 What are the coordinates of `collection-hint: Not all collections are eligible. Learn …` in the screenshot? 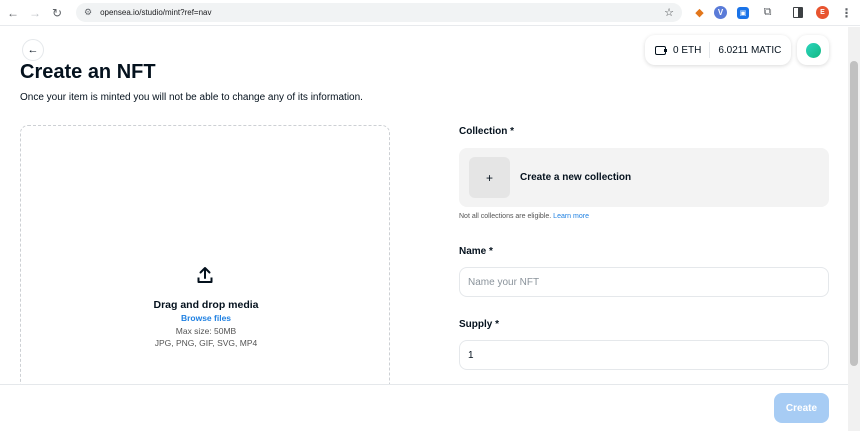 It's located at (524, 216).